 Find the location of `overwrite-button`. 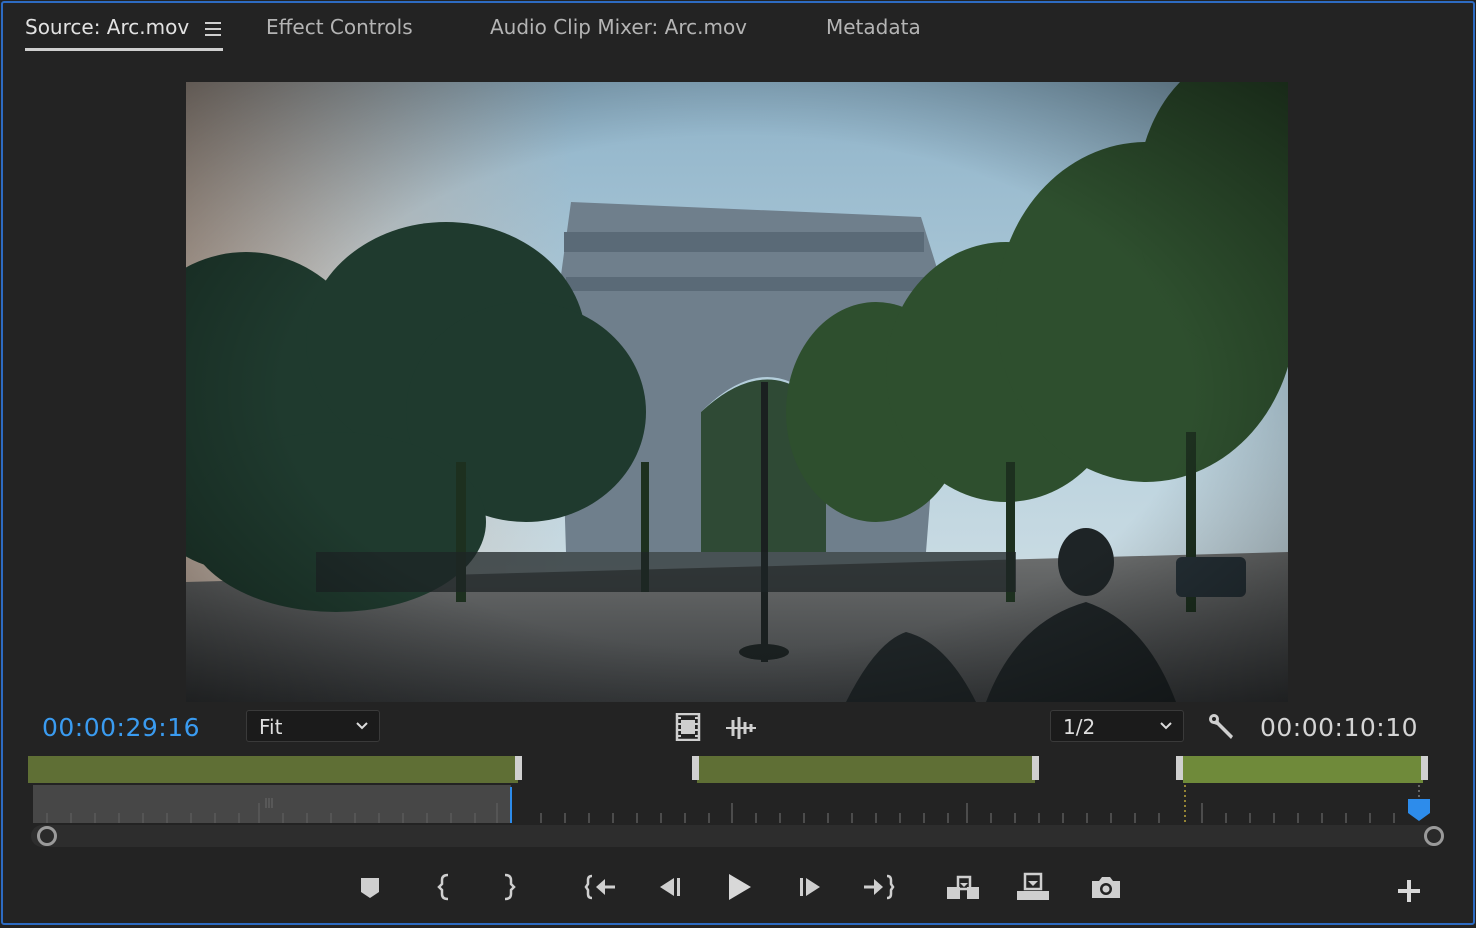

overwrite-button is located at coordinates (1033, 887).